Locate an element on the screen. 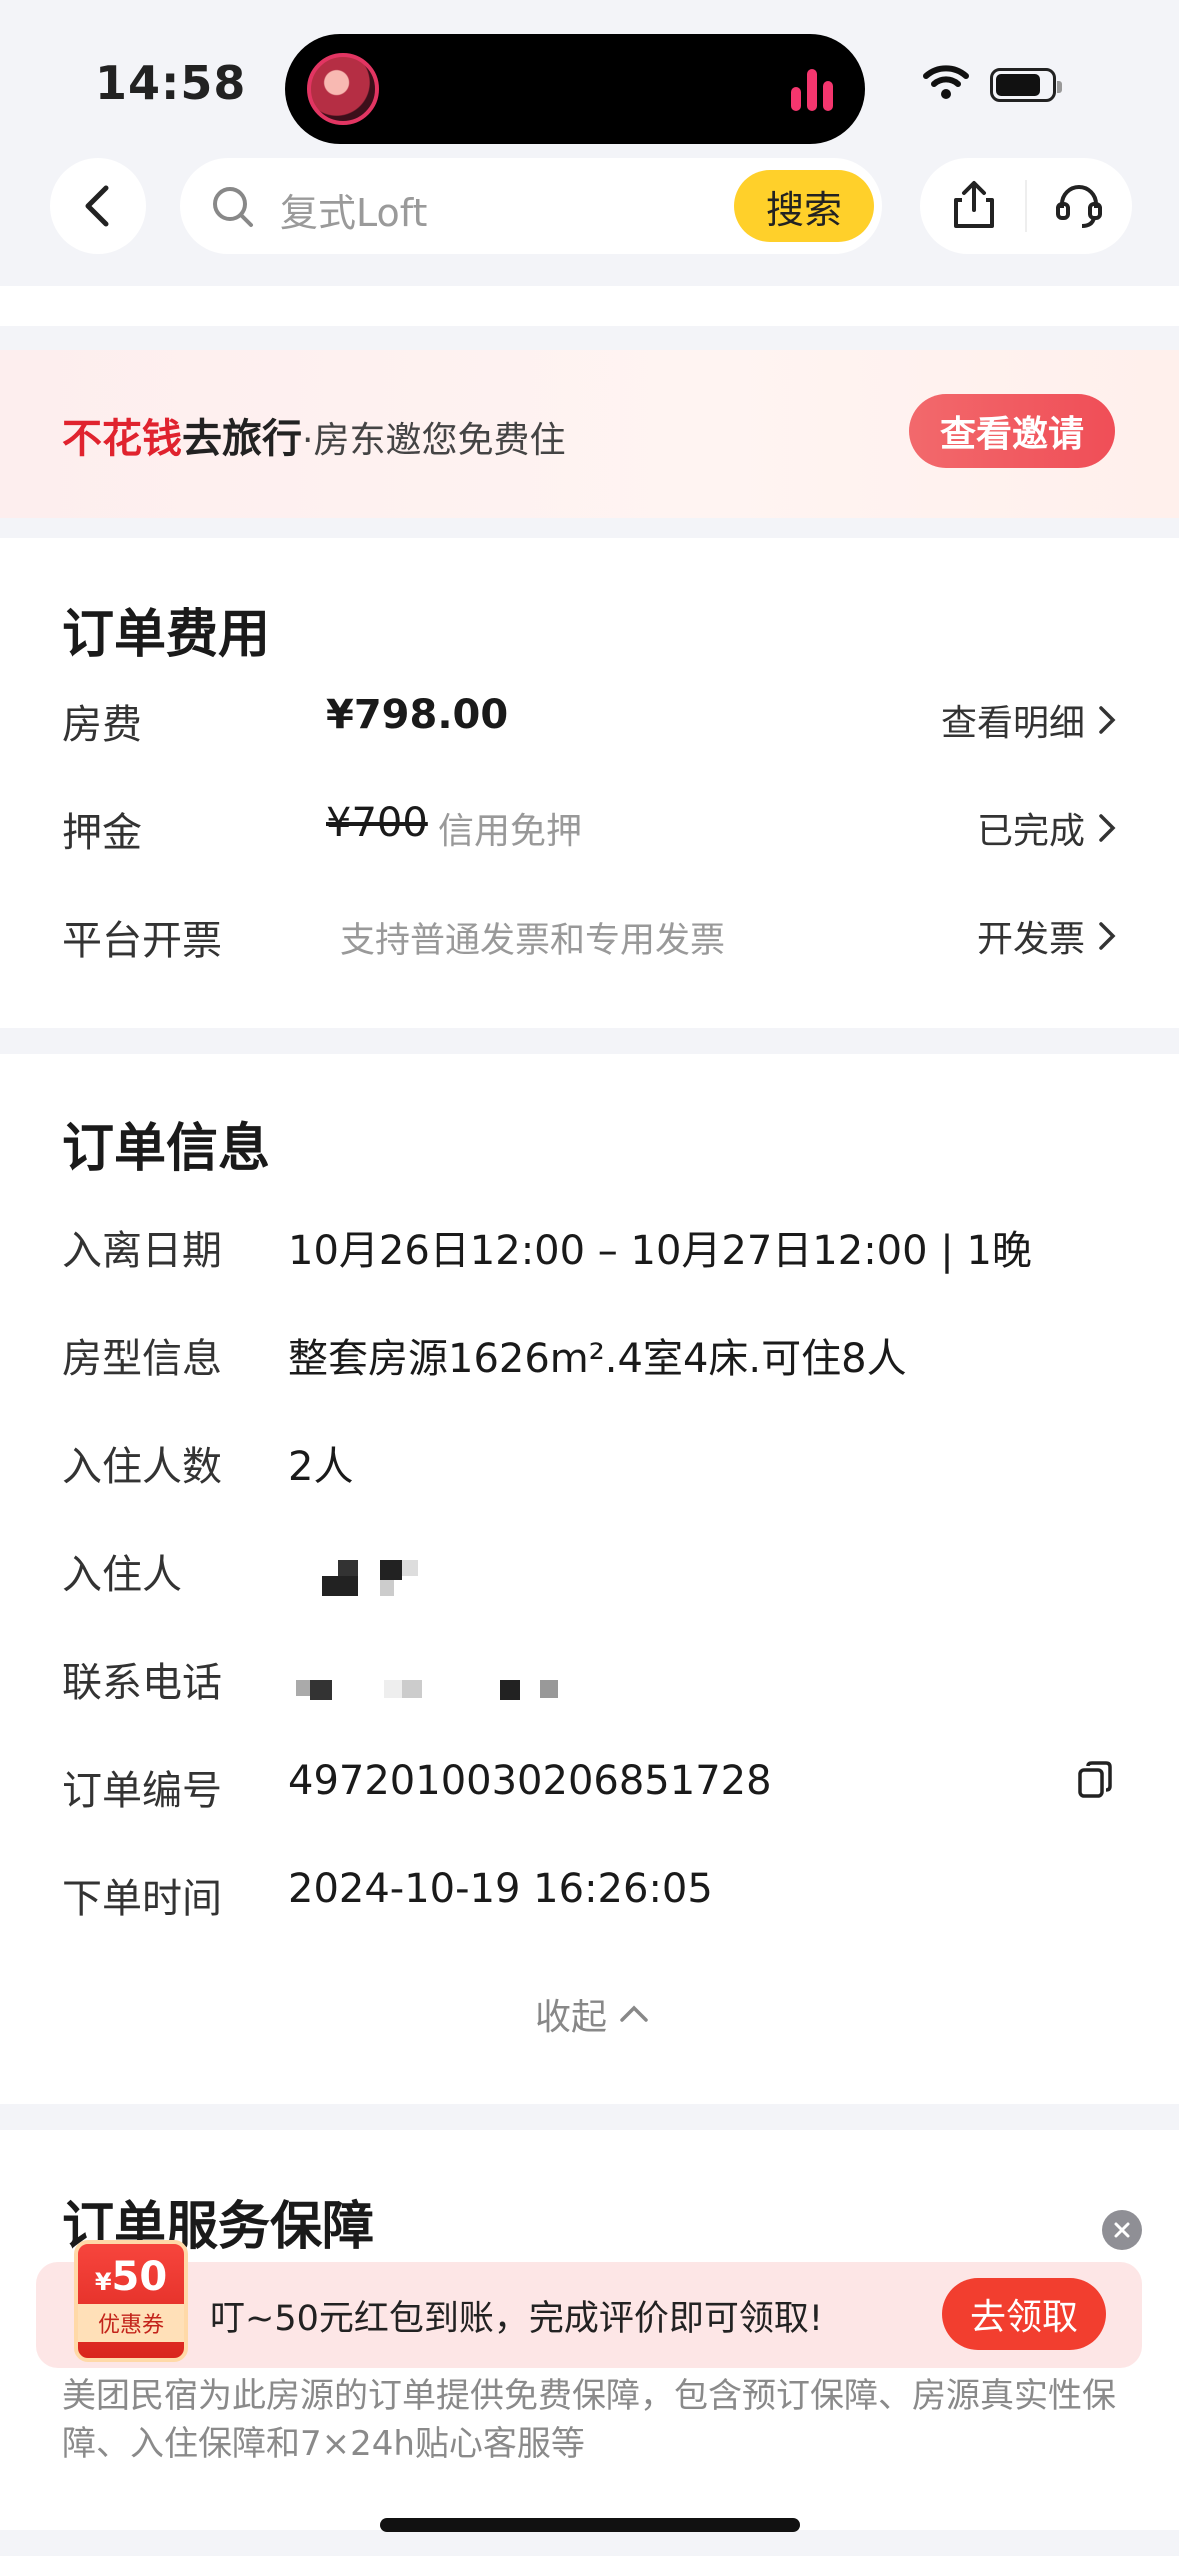  close-toast-button is located at coordinates (1122, 2230).